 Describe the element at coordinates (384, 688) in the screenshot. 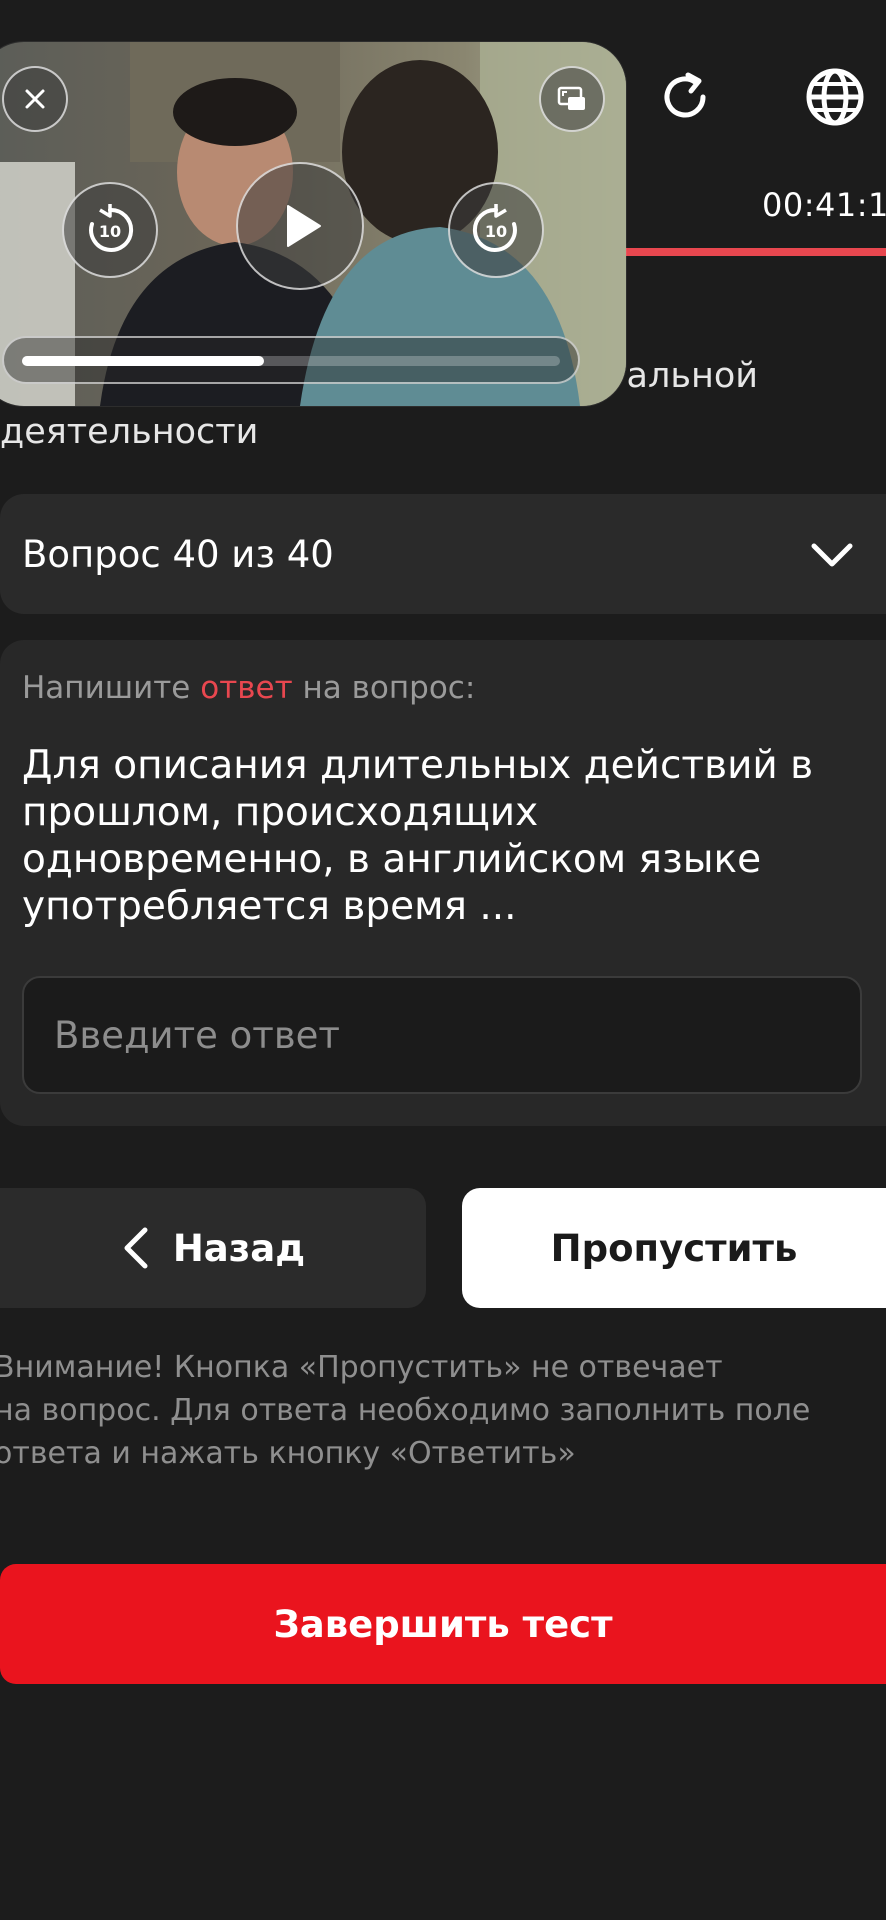

I see `question-prompt-after: на вопрос:` at that location.